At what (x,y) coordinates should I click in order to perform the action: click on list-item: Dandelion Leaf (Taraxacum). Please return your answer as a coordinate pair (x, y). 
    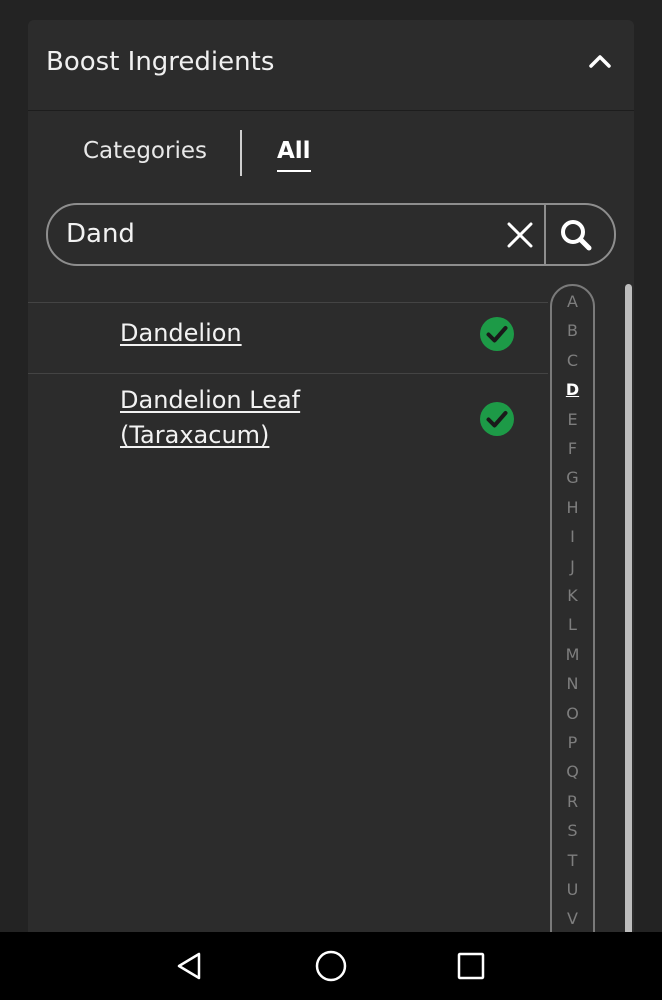
    Looking at the image, I should click on (288, 423).